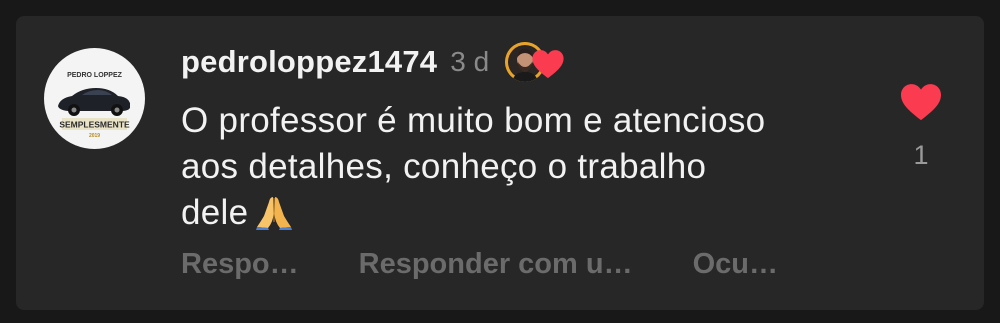 This screenshot has height=323, width=1000. Describe the element at coordinates (309, 62) in the screenshot. I see `username: pedroloppez1474` at that location.